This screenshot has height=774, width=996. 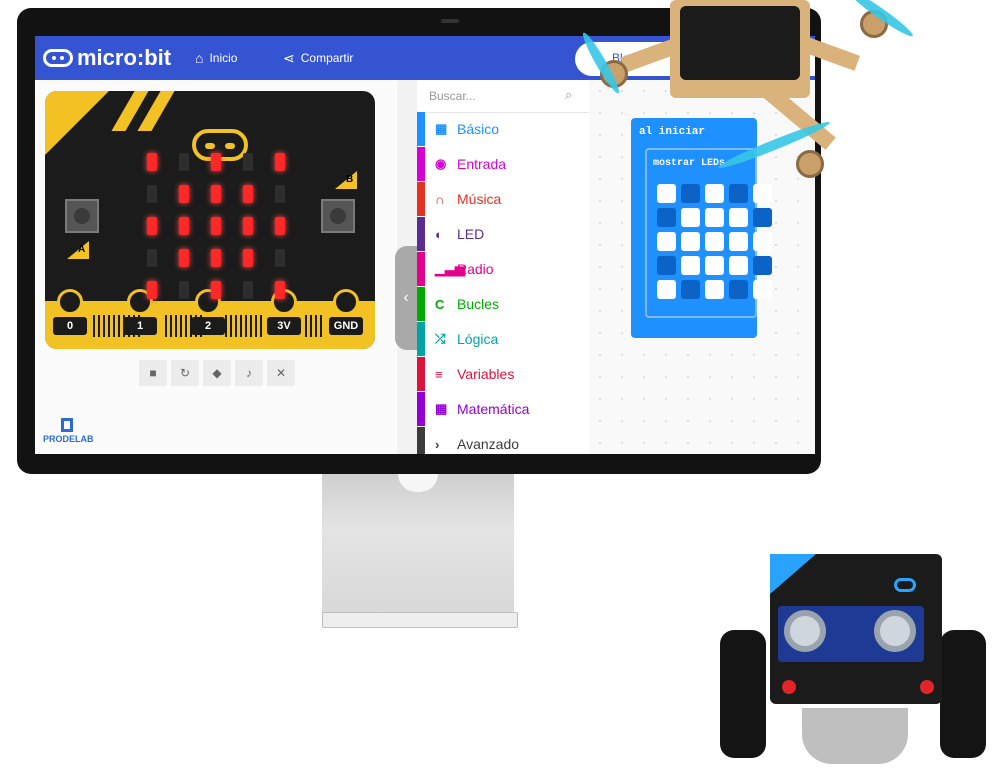 What do you see at coordinates (67, 425) in the screenshot?
I see `prodelab-mark-icon` at bounding box center [67, 425].